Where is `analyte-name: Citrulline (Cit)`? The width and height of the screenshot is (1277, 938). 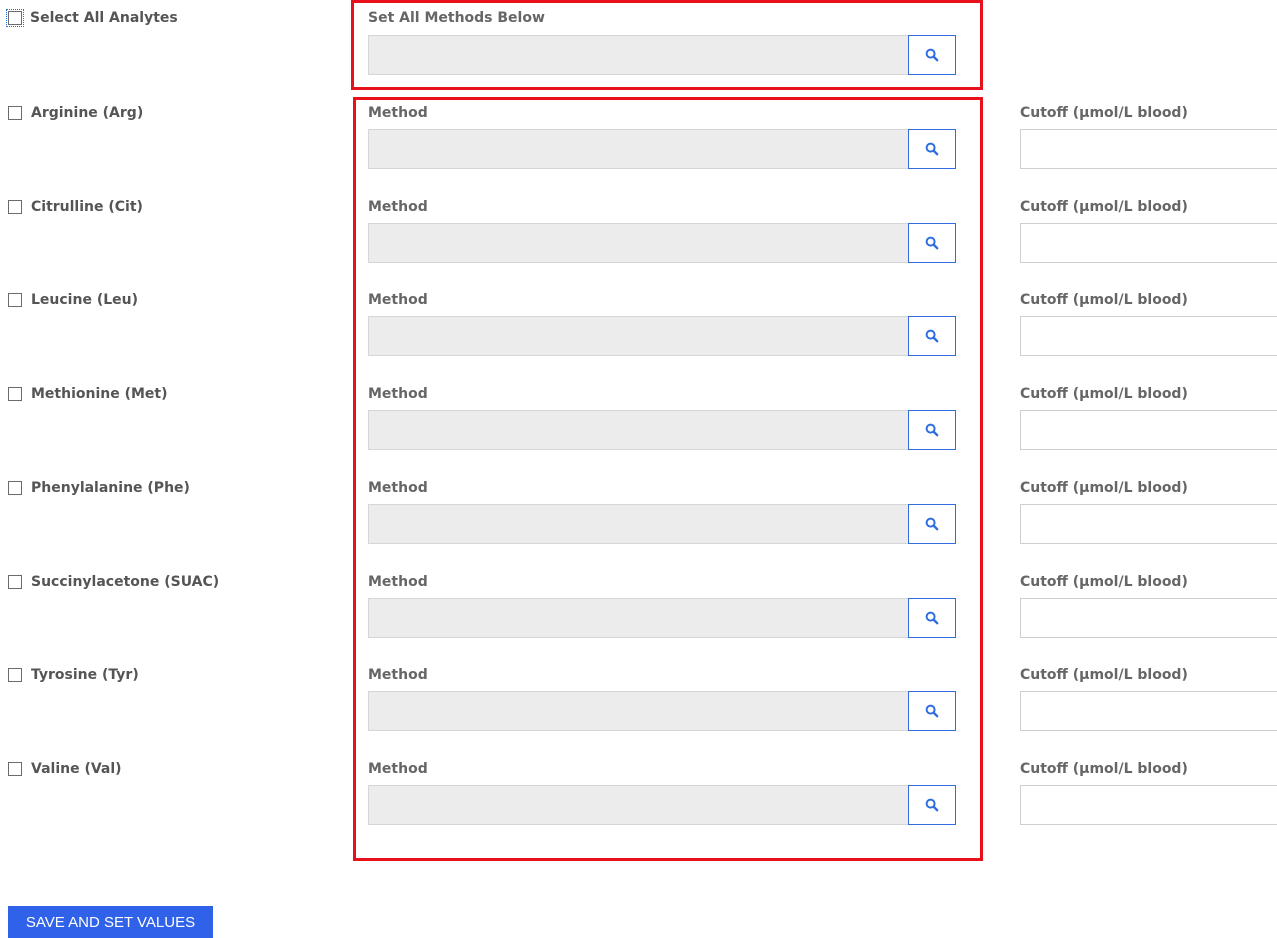
analyte-name: Citrulline (Cit) is located at coordinates (87, 207).